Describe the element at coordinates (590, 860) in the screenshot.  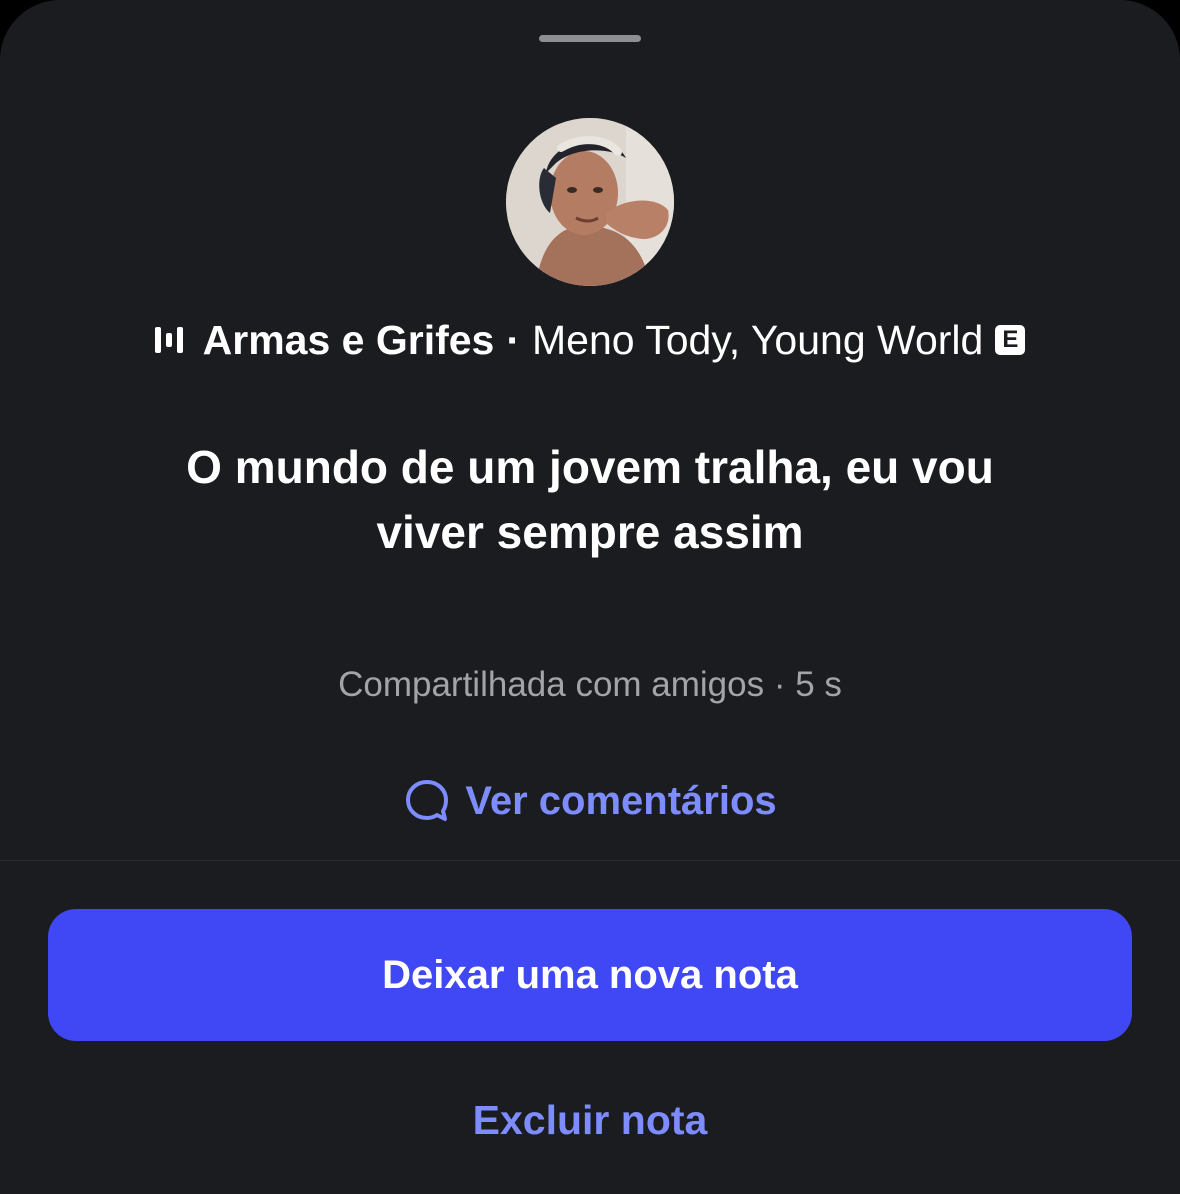
I see `divider` at that location.